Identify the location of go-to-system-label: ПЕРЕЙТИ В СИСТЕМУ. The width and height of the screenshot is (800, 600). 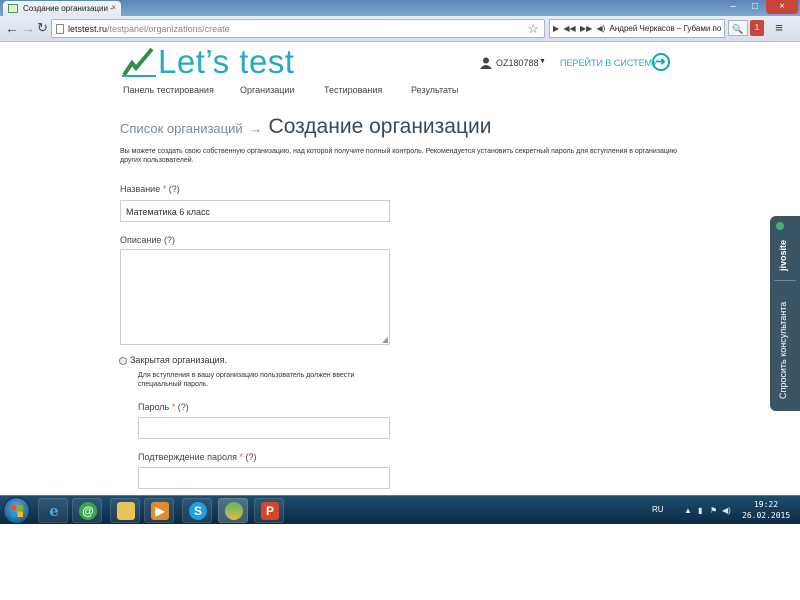
(609, 63).